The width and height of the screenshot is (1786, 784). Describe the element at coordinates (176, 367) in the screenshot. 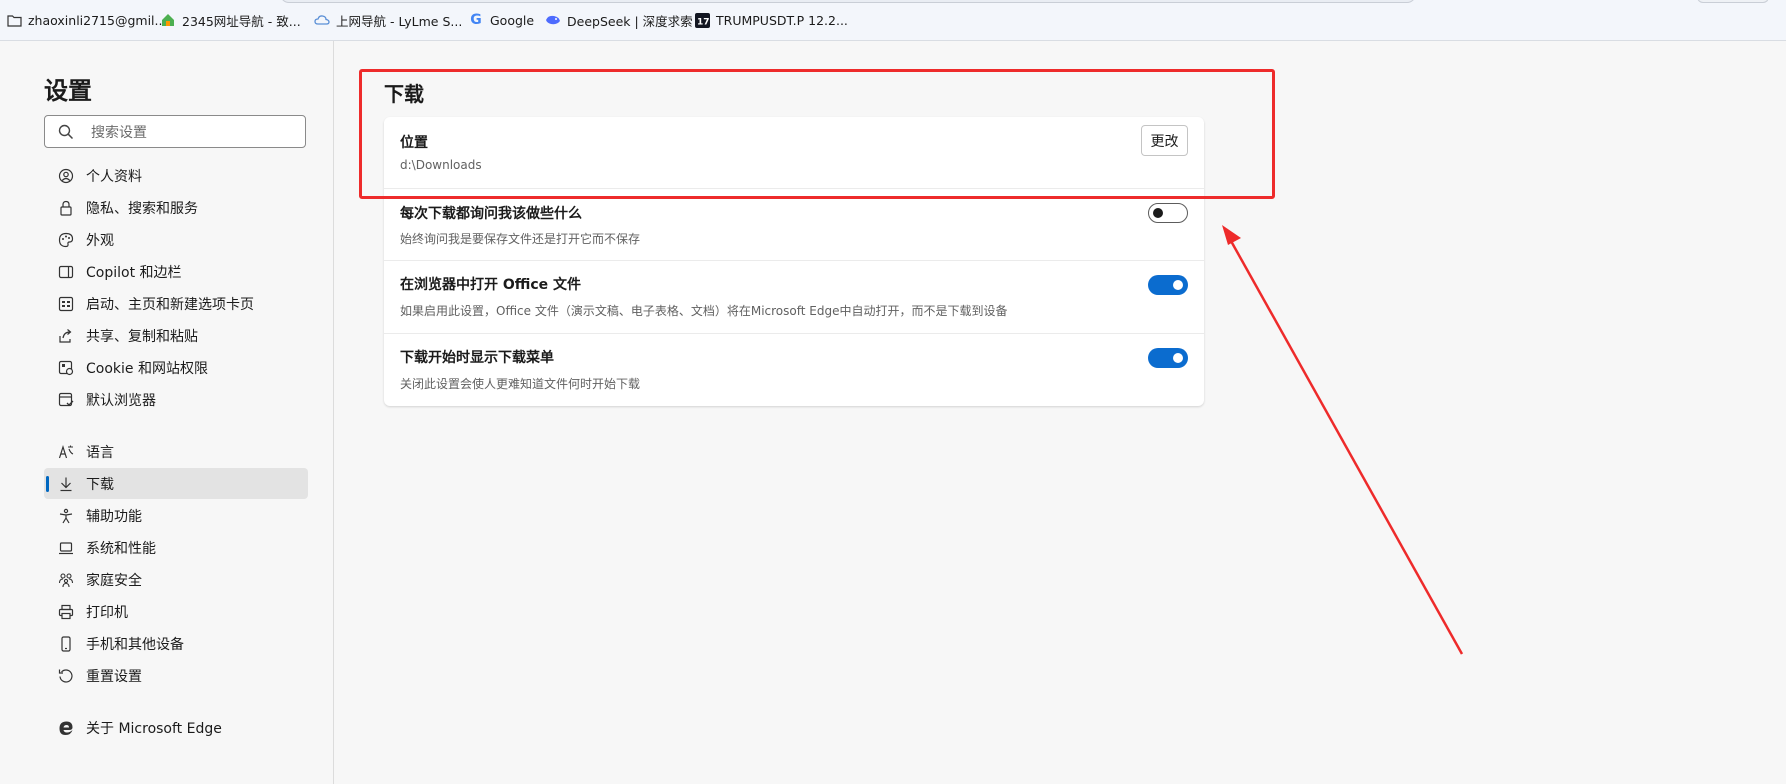

I see `sidebar-item-cookies: Cookie 和网站权限` at that location.